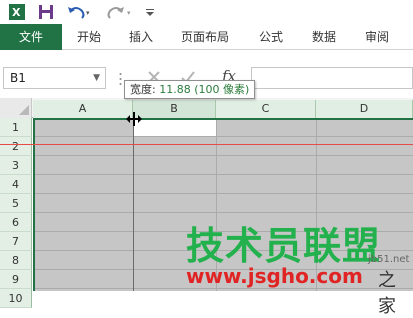  I want to click on customize-qat-icon, so click(150, 12).